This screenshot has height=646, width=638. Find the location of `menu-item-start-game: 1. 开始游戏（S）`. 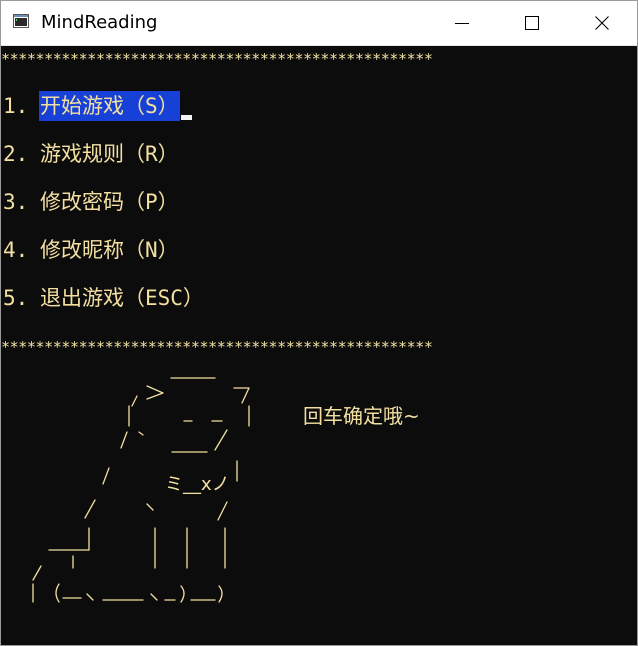

menu-item-start-game: 1. 开始游戏（S） is located at coordinates (97, 106).